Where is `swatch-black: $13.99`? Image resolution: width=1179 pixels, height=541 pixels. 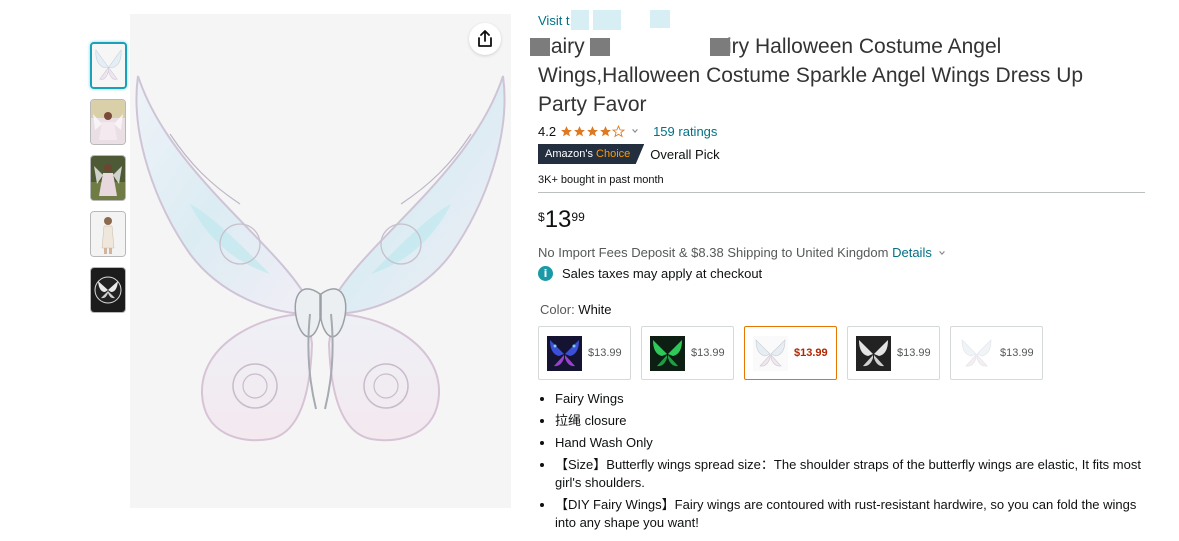 swatch-black: $13.99 is located at coordinates (893, 353).